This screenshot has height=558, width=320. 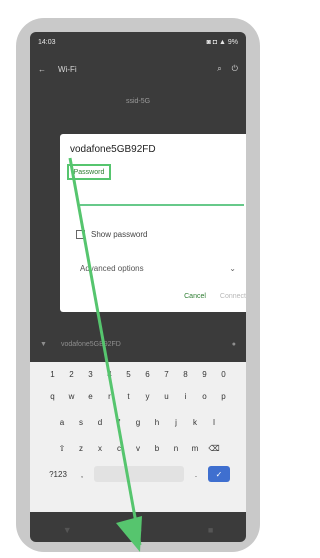 What do you see at coordinates (157, 422) in the screenshot?
I see `key: h` at bounding box center [157, 422].